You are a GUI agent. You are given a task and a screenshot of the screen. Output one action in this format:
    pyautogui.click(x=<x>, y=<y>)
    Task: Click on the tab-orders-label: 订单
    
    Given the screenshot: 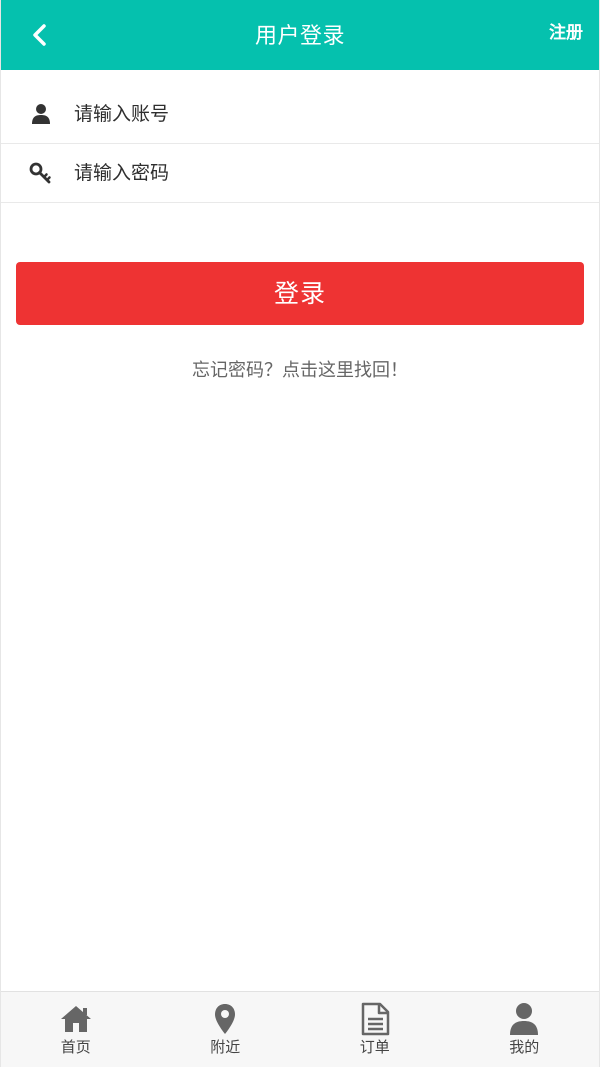 What is the action you would take?
    pyautogui.click(x=374, y=1047)
    